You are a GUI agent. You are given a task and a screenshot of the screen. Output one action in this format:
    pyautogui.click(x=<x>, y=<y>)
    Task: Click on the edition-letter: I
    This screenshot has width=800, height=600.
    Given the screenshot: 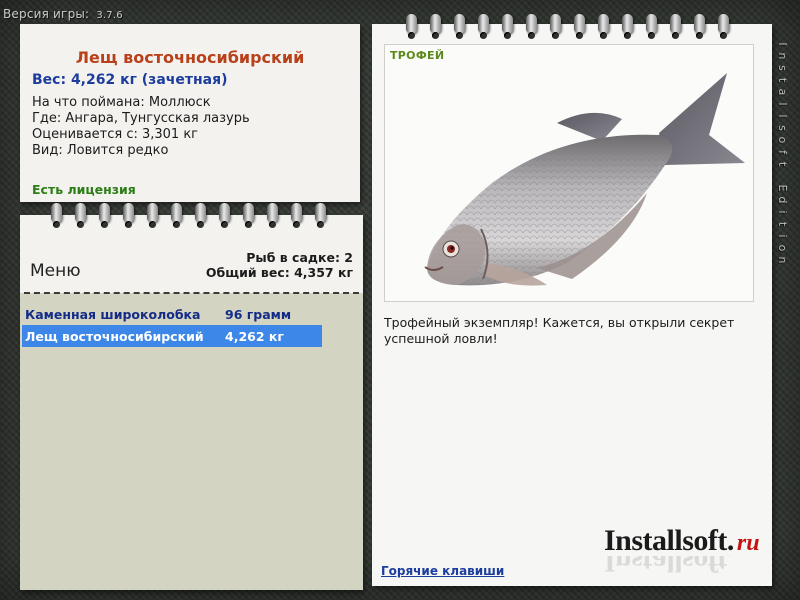 What is the action you would take?
    pyautogui.click(x=782, y=44)
    